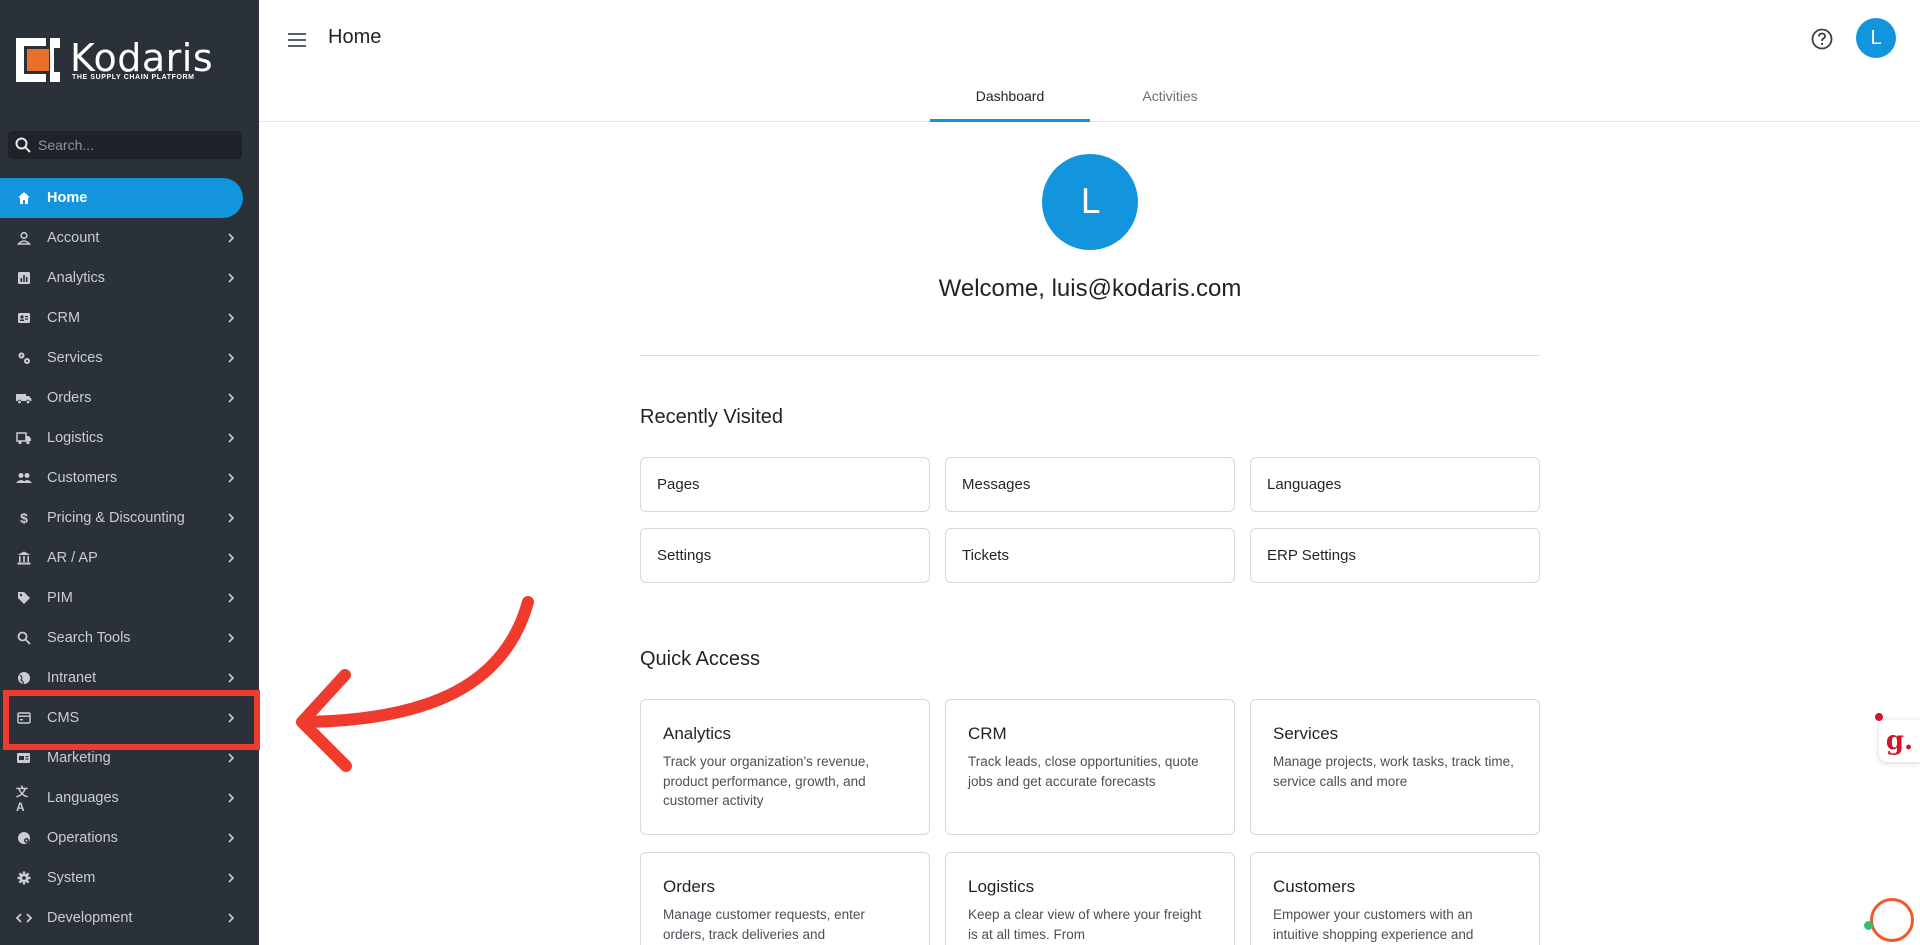 Image resolution: width=1920 pixels, height=945 pixels. I want to click on card-title: Logistics, so click(1001, 886).